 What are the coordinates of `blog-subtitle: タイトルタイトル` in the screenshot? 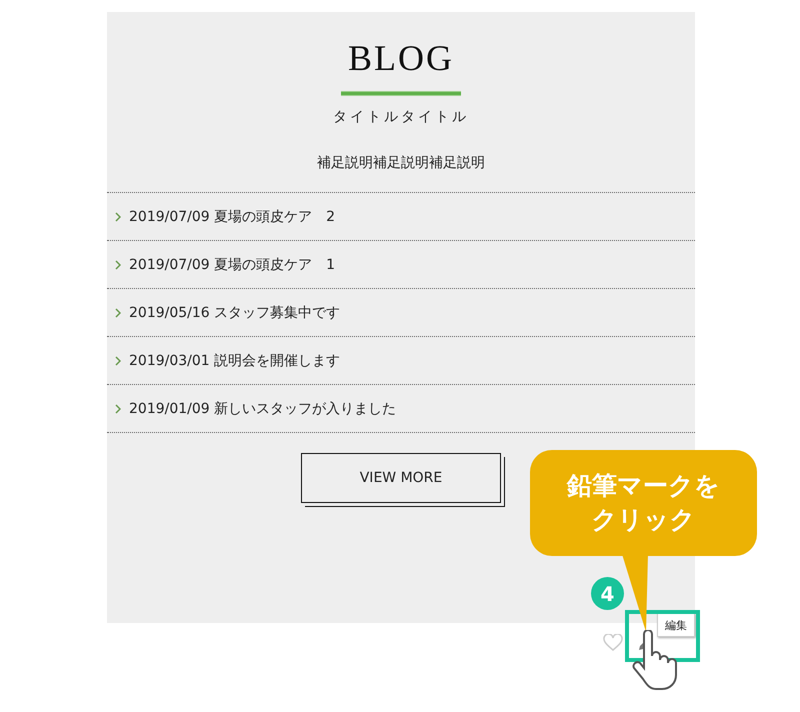 It's located at (401, 117).